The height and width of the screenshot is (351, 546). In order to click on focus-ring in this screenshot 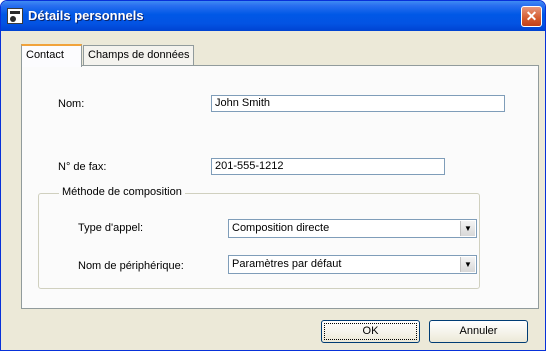, I will do `click(370, 331)`.